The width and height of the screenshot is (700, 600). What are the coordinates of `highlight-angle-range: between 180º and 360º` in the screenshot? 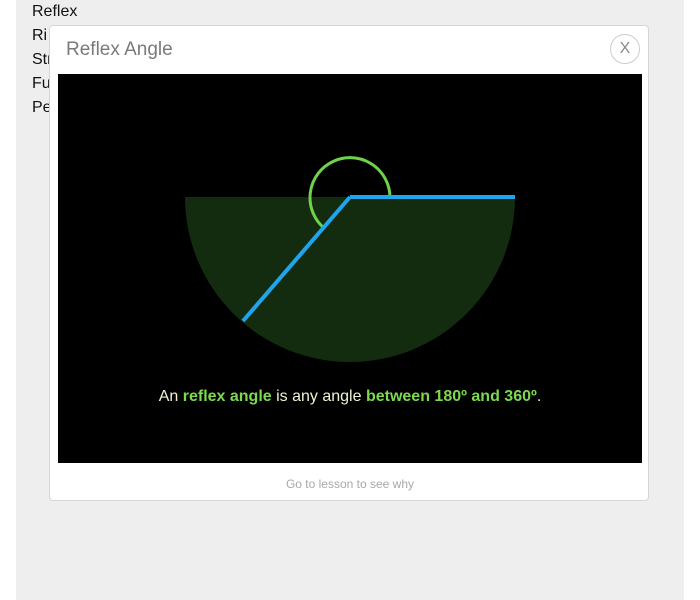 It's located at (451, 396).